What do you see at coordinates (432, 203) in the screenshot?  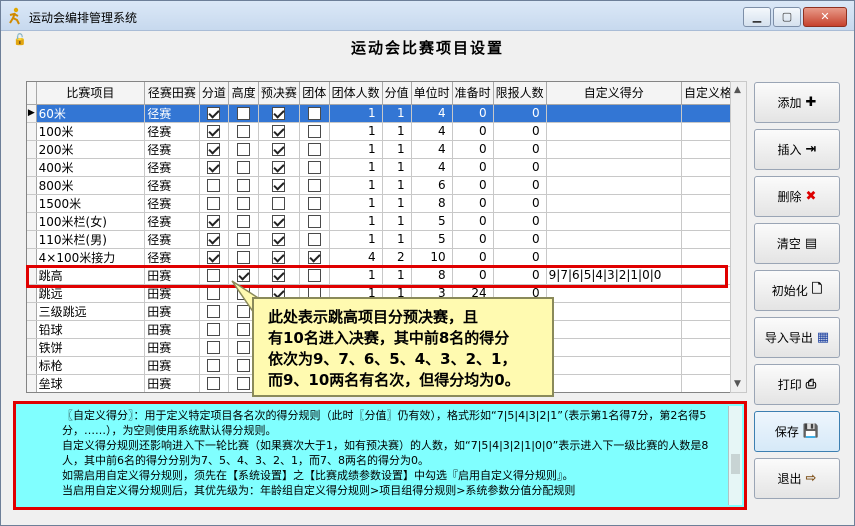 I see `unit-time-cell: 8` at bounding box center [432, 203].